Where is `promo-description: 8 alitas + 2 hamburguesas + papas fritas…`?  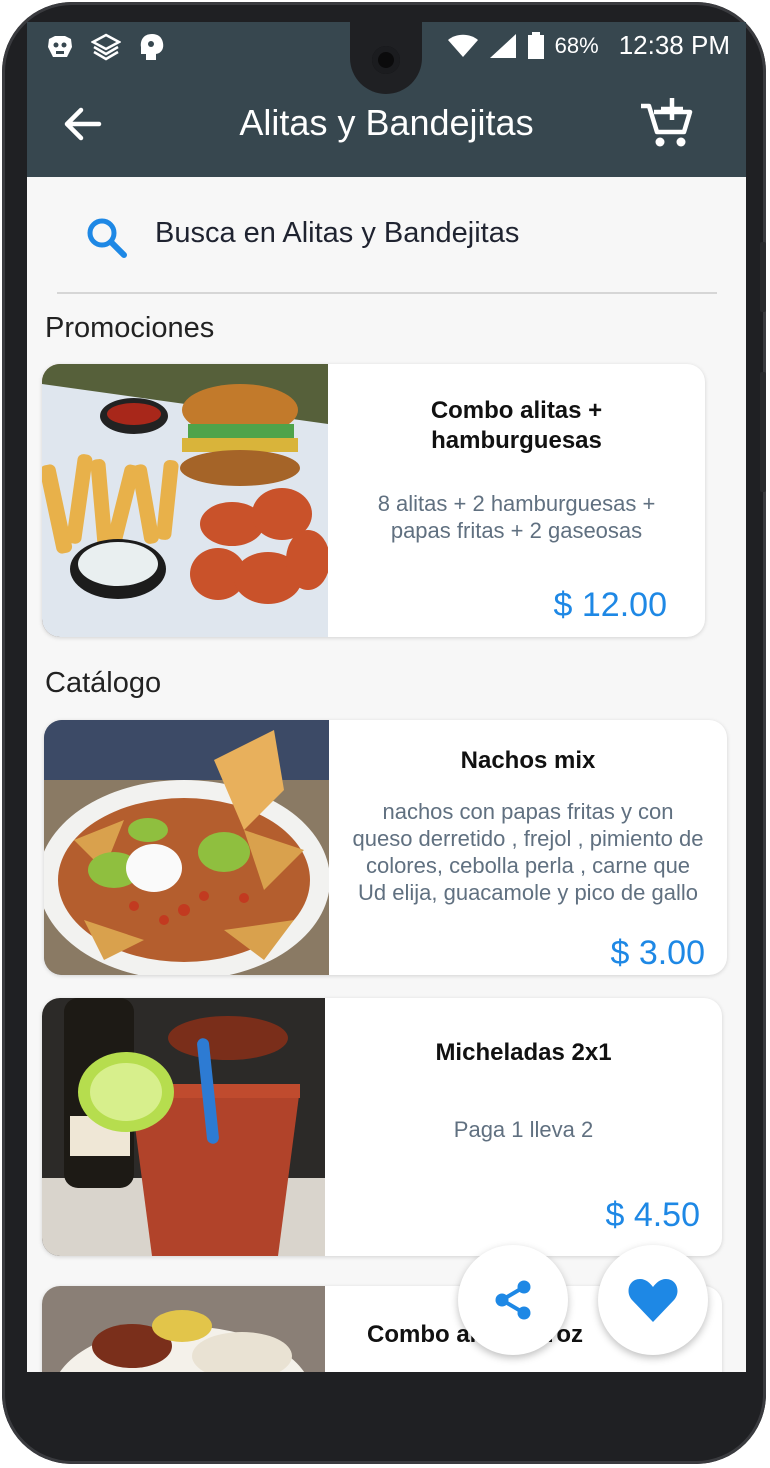 promo-description: 8 alitas + 2 hamburguesas + papas fritas… is located at coordinates (516, 517).